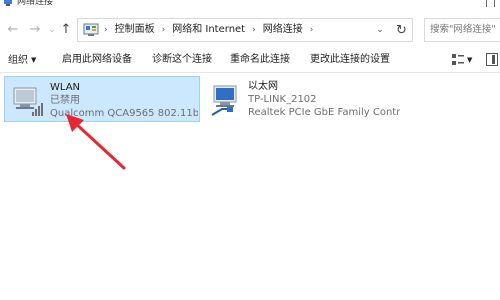  What do you see at coordinates (28, 101) in the screenshot?
I see `wifi-adapter-icon` at bounding box center [28, 101].